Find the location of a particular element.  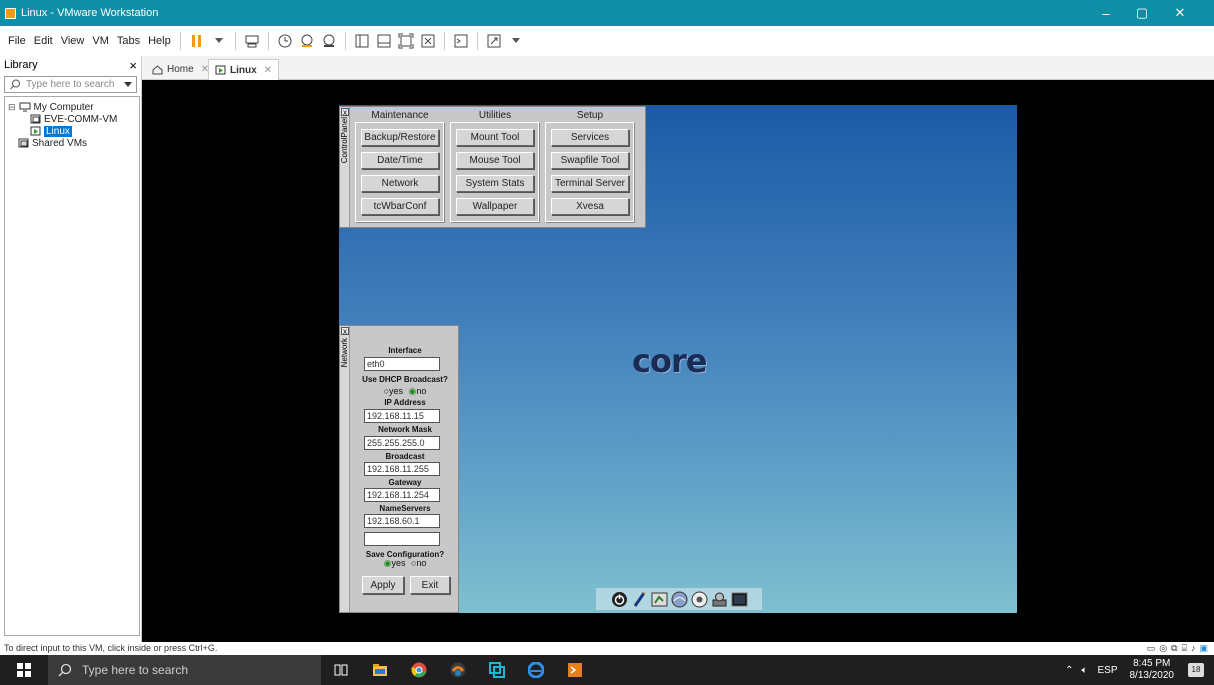

wallpaper-button: Wallpaper is located at coordinates (495, 206).